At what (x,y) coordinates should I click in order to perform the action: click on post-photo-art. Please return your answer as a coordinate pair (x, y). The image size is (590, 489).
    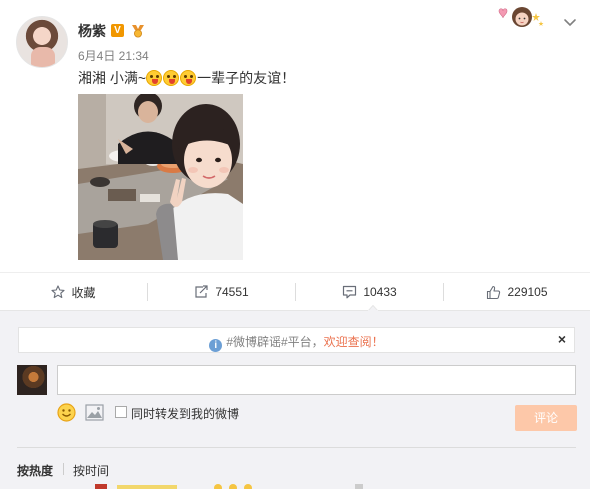
    Looking at the image, I should click on (160, 177).